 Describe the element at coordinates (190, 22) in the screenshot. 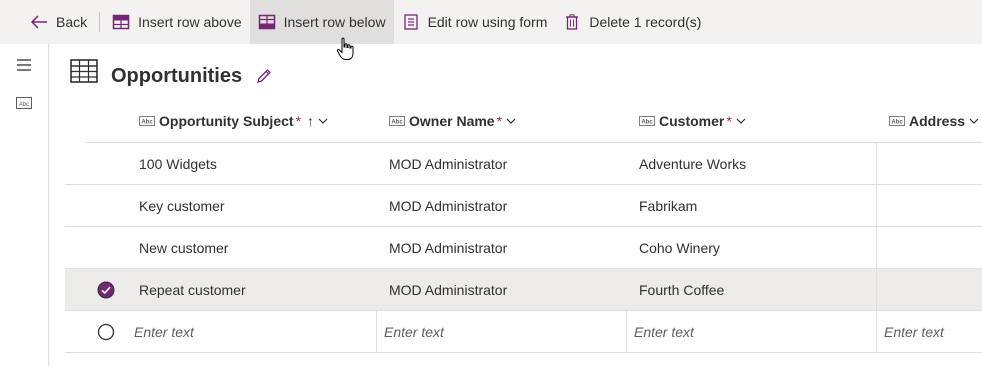

I see `insert-row-above-label: Insert row above` at that location.